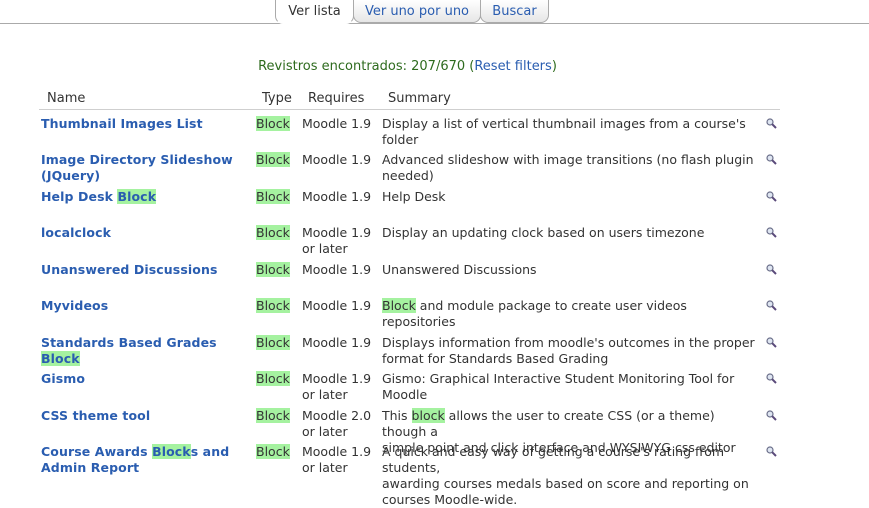 This screenshot has width=869, height=508. I want to click on records-found-text: Revistros encontrados: 207/670 (, so click(366, 66).